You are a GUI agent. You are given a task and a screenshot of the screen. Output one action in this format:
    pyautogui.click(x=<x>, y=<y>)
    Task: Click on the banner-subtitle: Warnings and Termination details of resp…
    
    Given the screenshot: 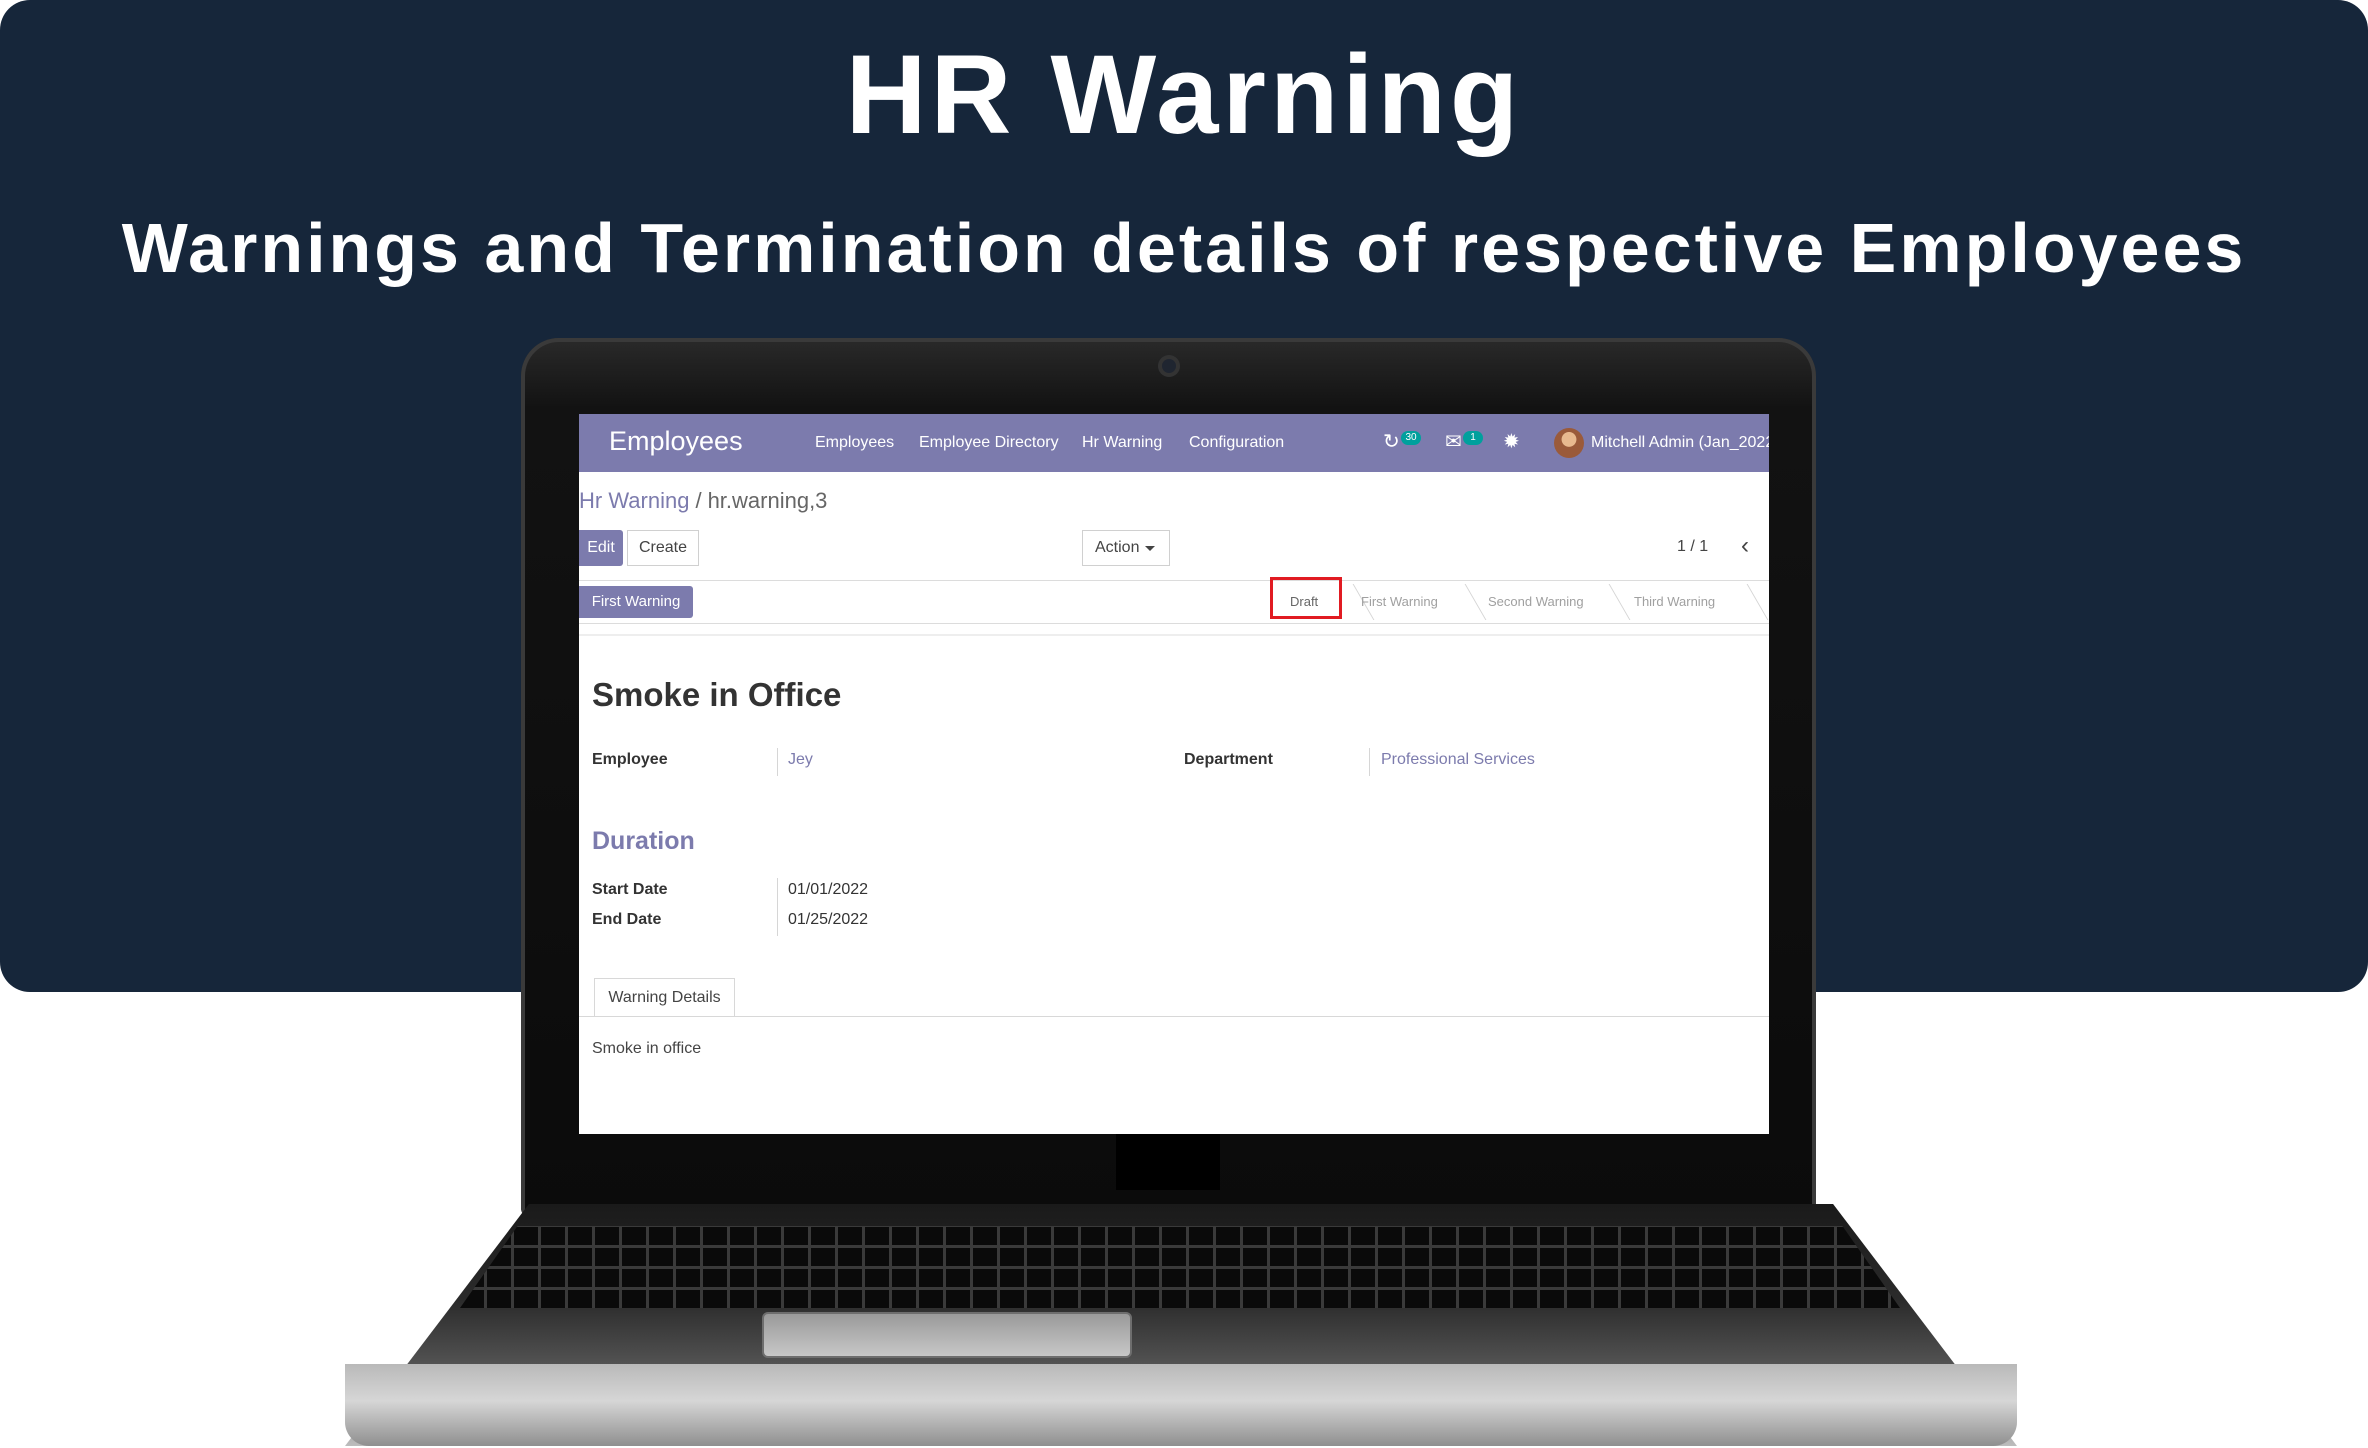 What is the action you would take?
    pyautogui.click(x=1184, y=248)
    